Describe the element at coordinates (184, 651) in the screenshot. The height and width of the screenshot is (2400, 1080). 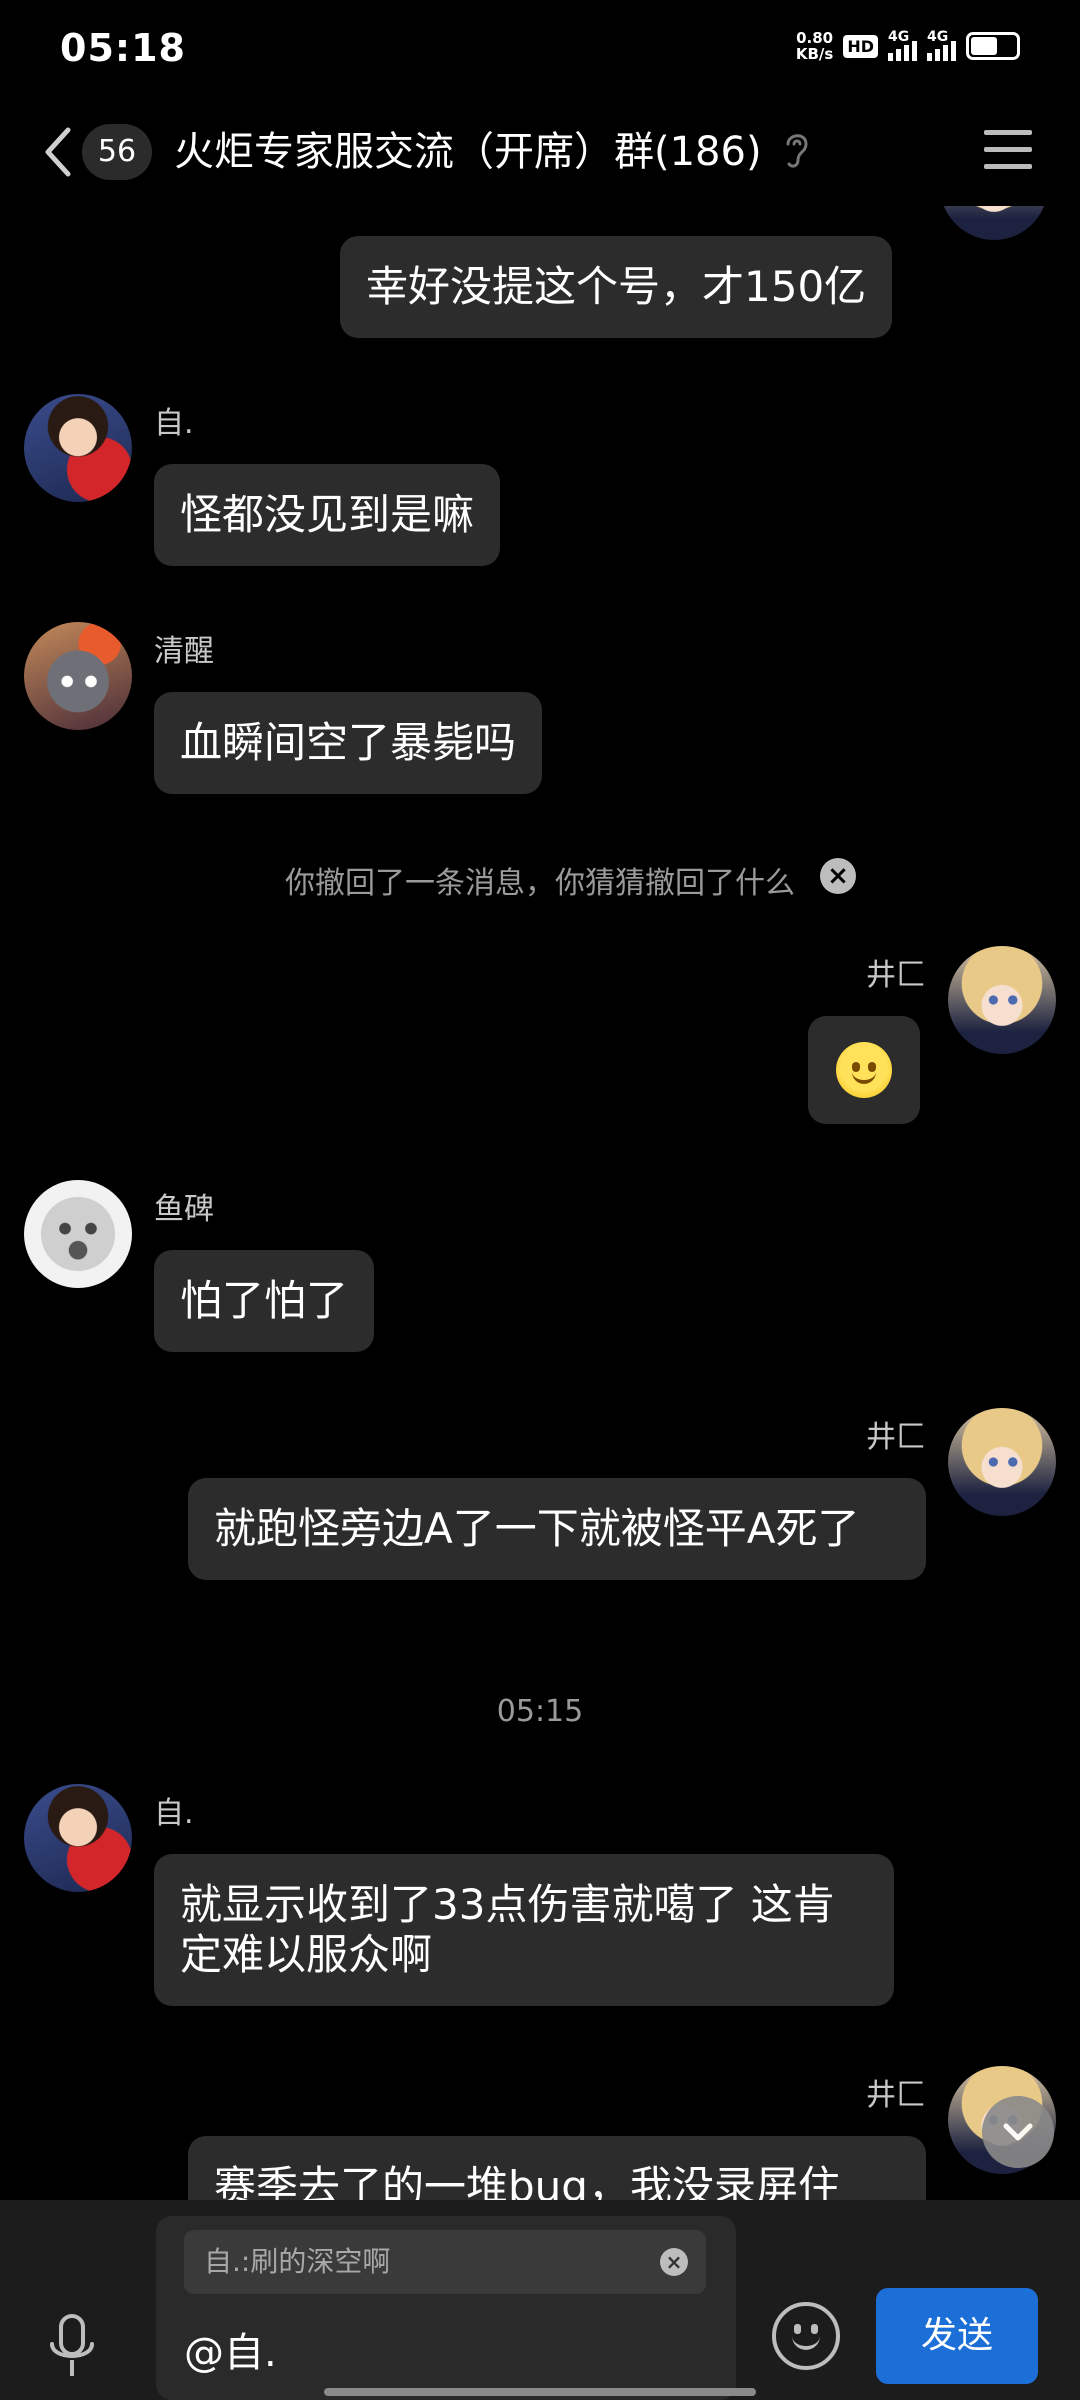
I see `sender-name: 清醒` at that location.